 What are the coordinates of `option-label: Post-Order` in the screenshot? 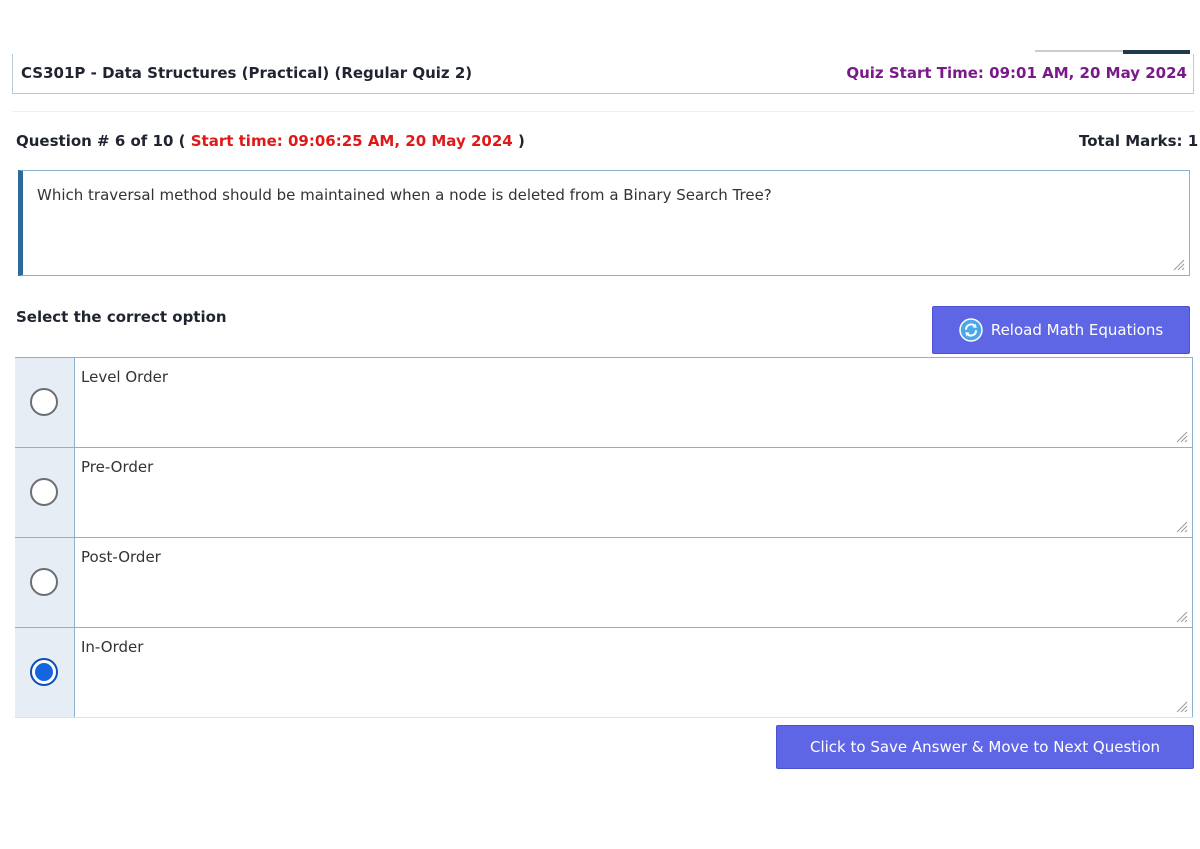 It's located at (121, 557).